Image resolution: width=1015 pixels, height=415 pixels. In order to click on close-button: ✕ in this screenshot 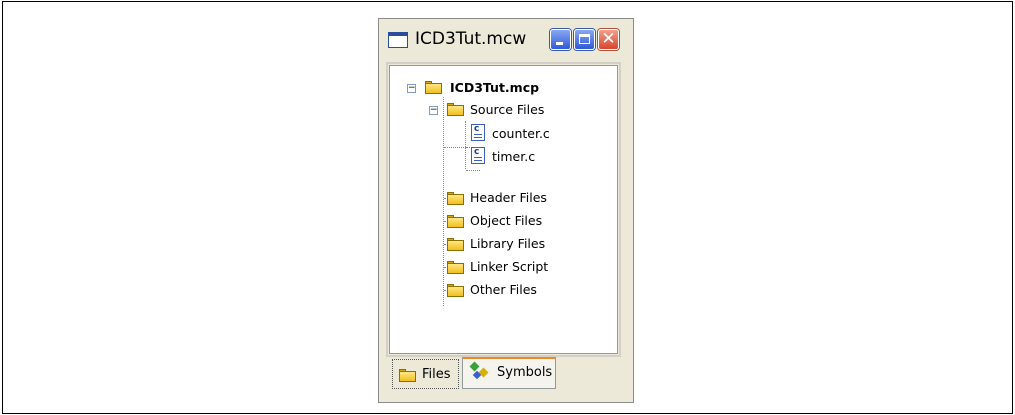, I will do `click(608, 39)`.